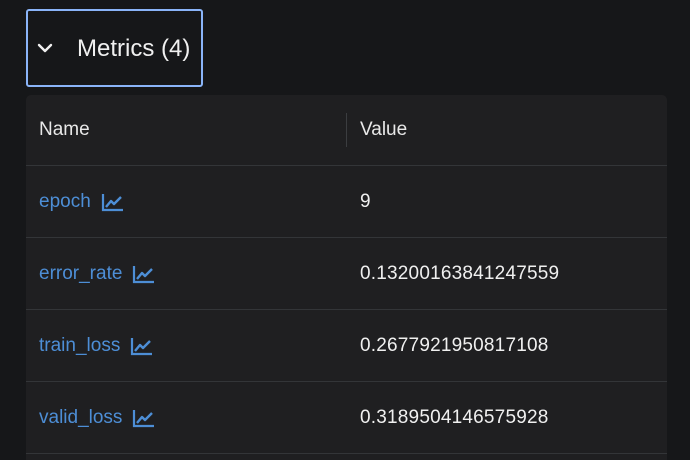  What do you see at coordinates (365, 201) in the screenshot?
I see `metric-value: 9` at bounding box center [365, 201].